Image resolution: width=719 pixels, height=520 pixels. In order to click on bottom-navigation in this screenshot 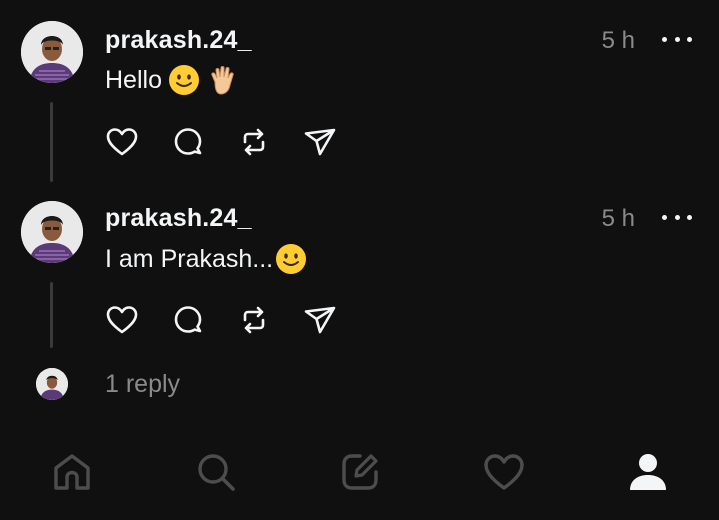, I will do `click(359, 475)`.